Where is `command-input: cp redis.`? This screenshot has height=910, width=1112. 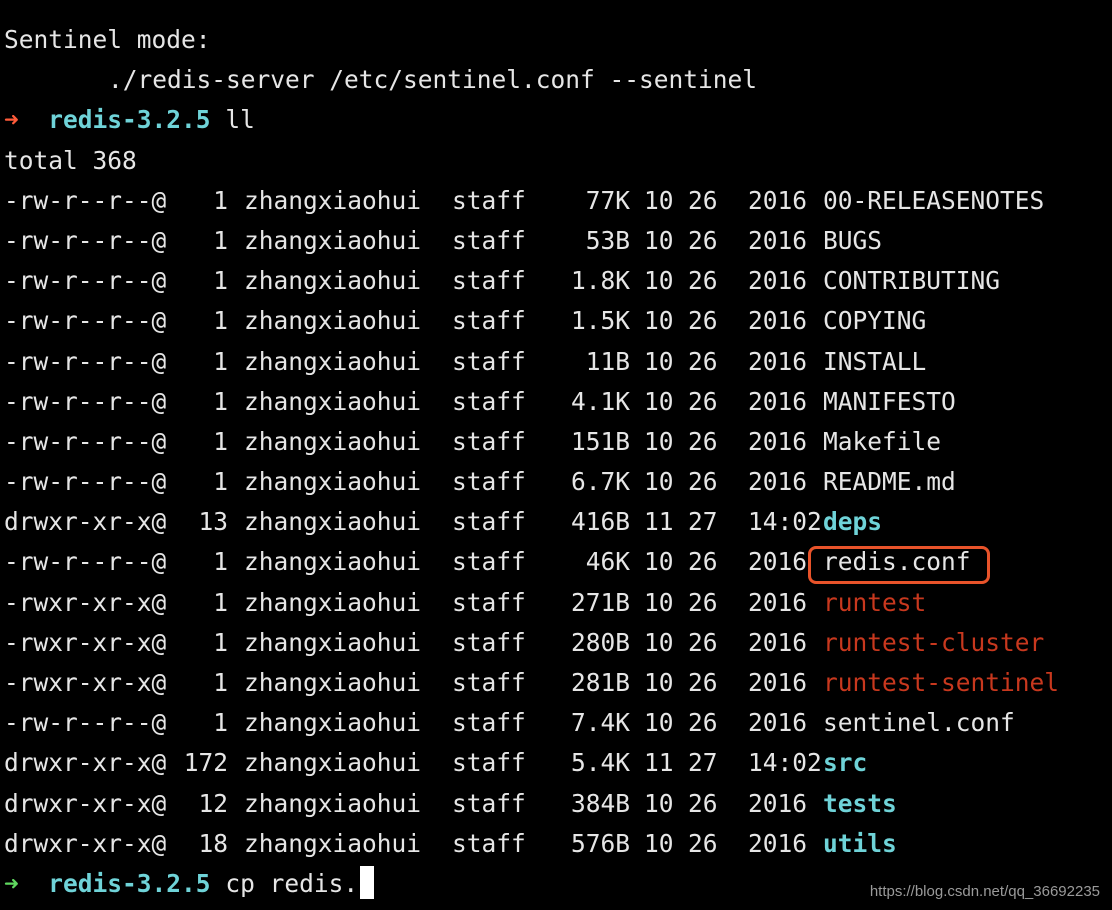
command-input: cp redis. is located at coordinates (291, 883).